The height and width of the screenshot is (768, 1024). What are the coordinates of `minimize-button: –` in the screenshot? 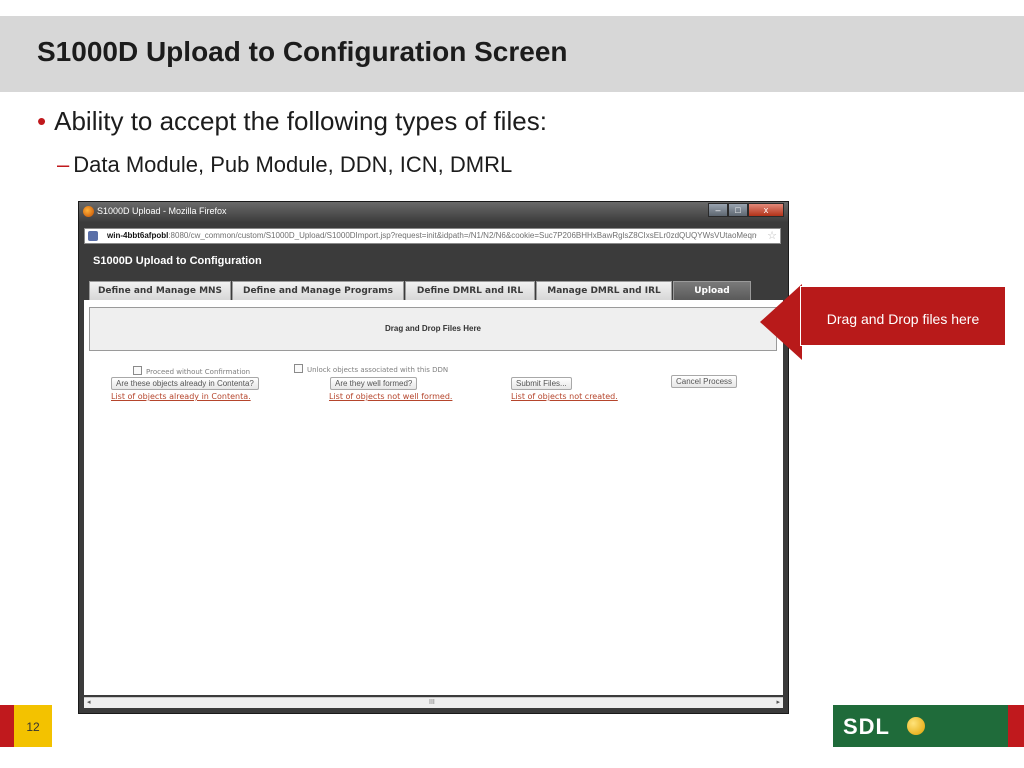 It's located at (718, 210).